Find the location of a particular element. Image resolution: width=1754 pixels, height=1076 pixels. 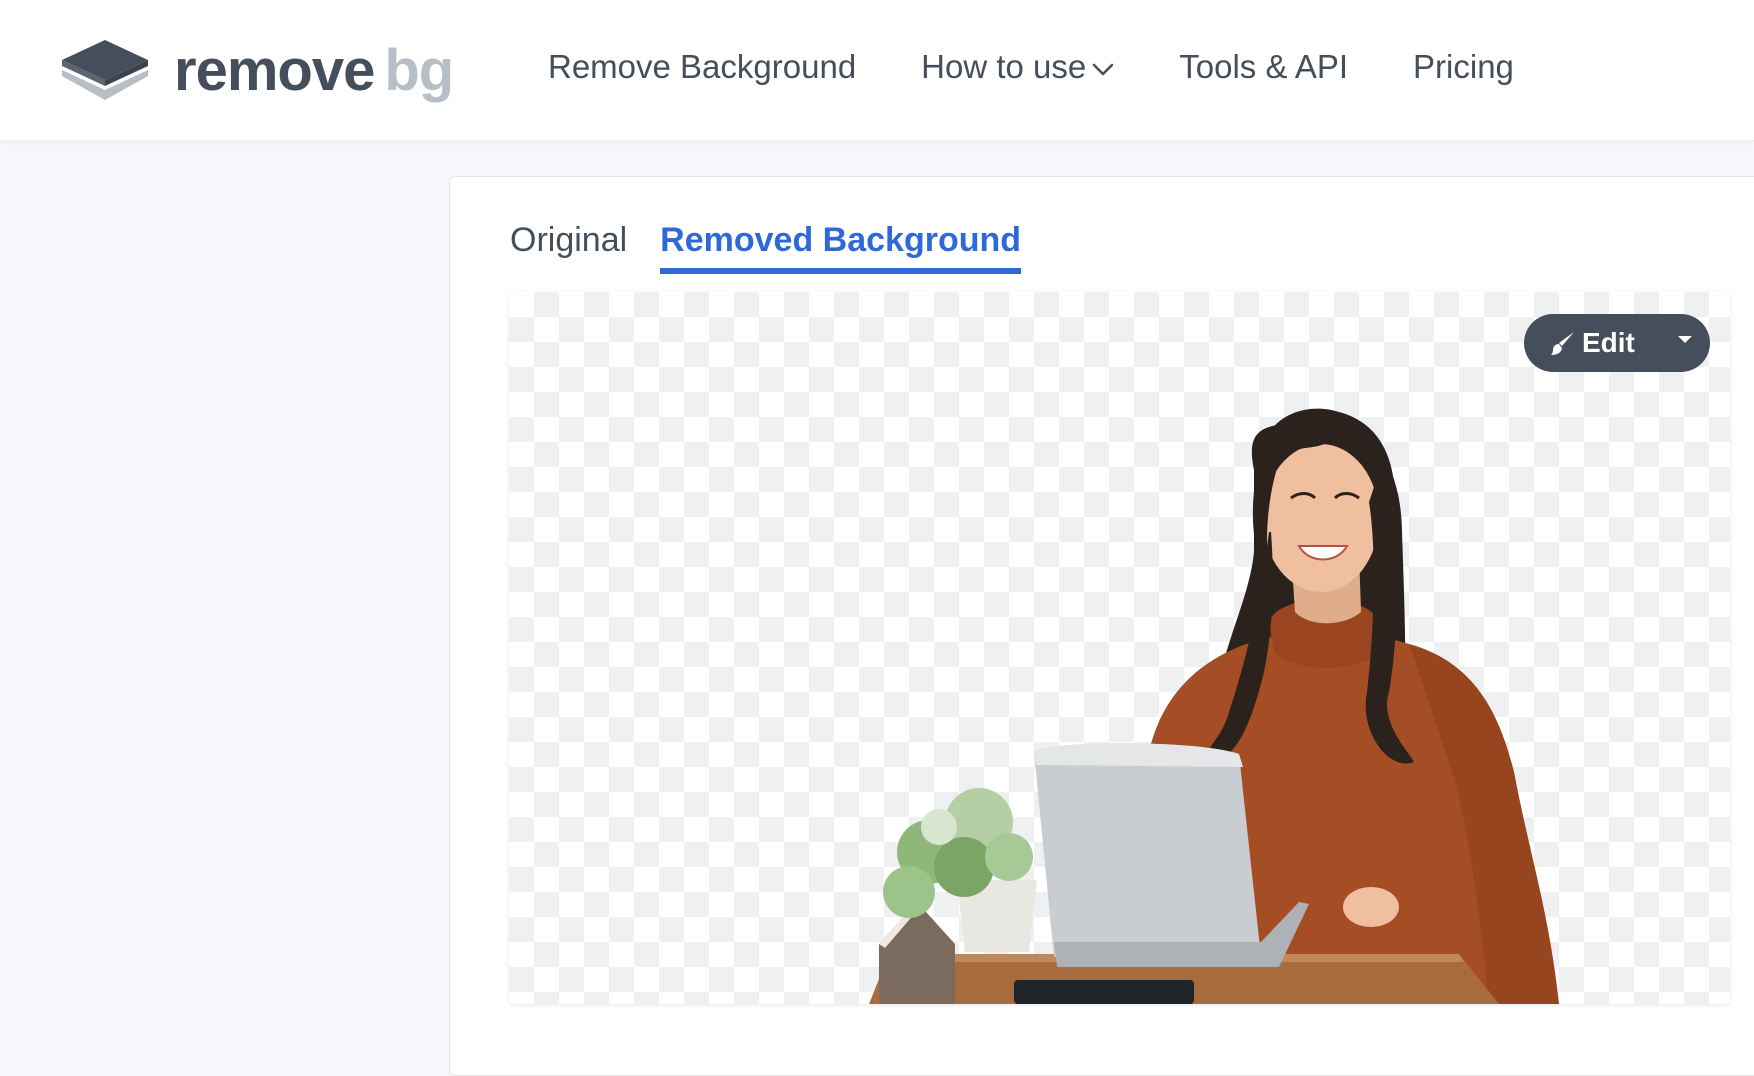

result-tabs: Original Removed Background is located at coordinates (766, 247).